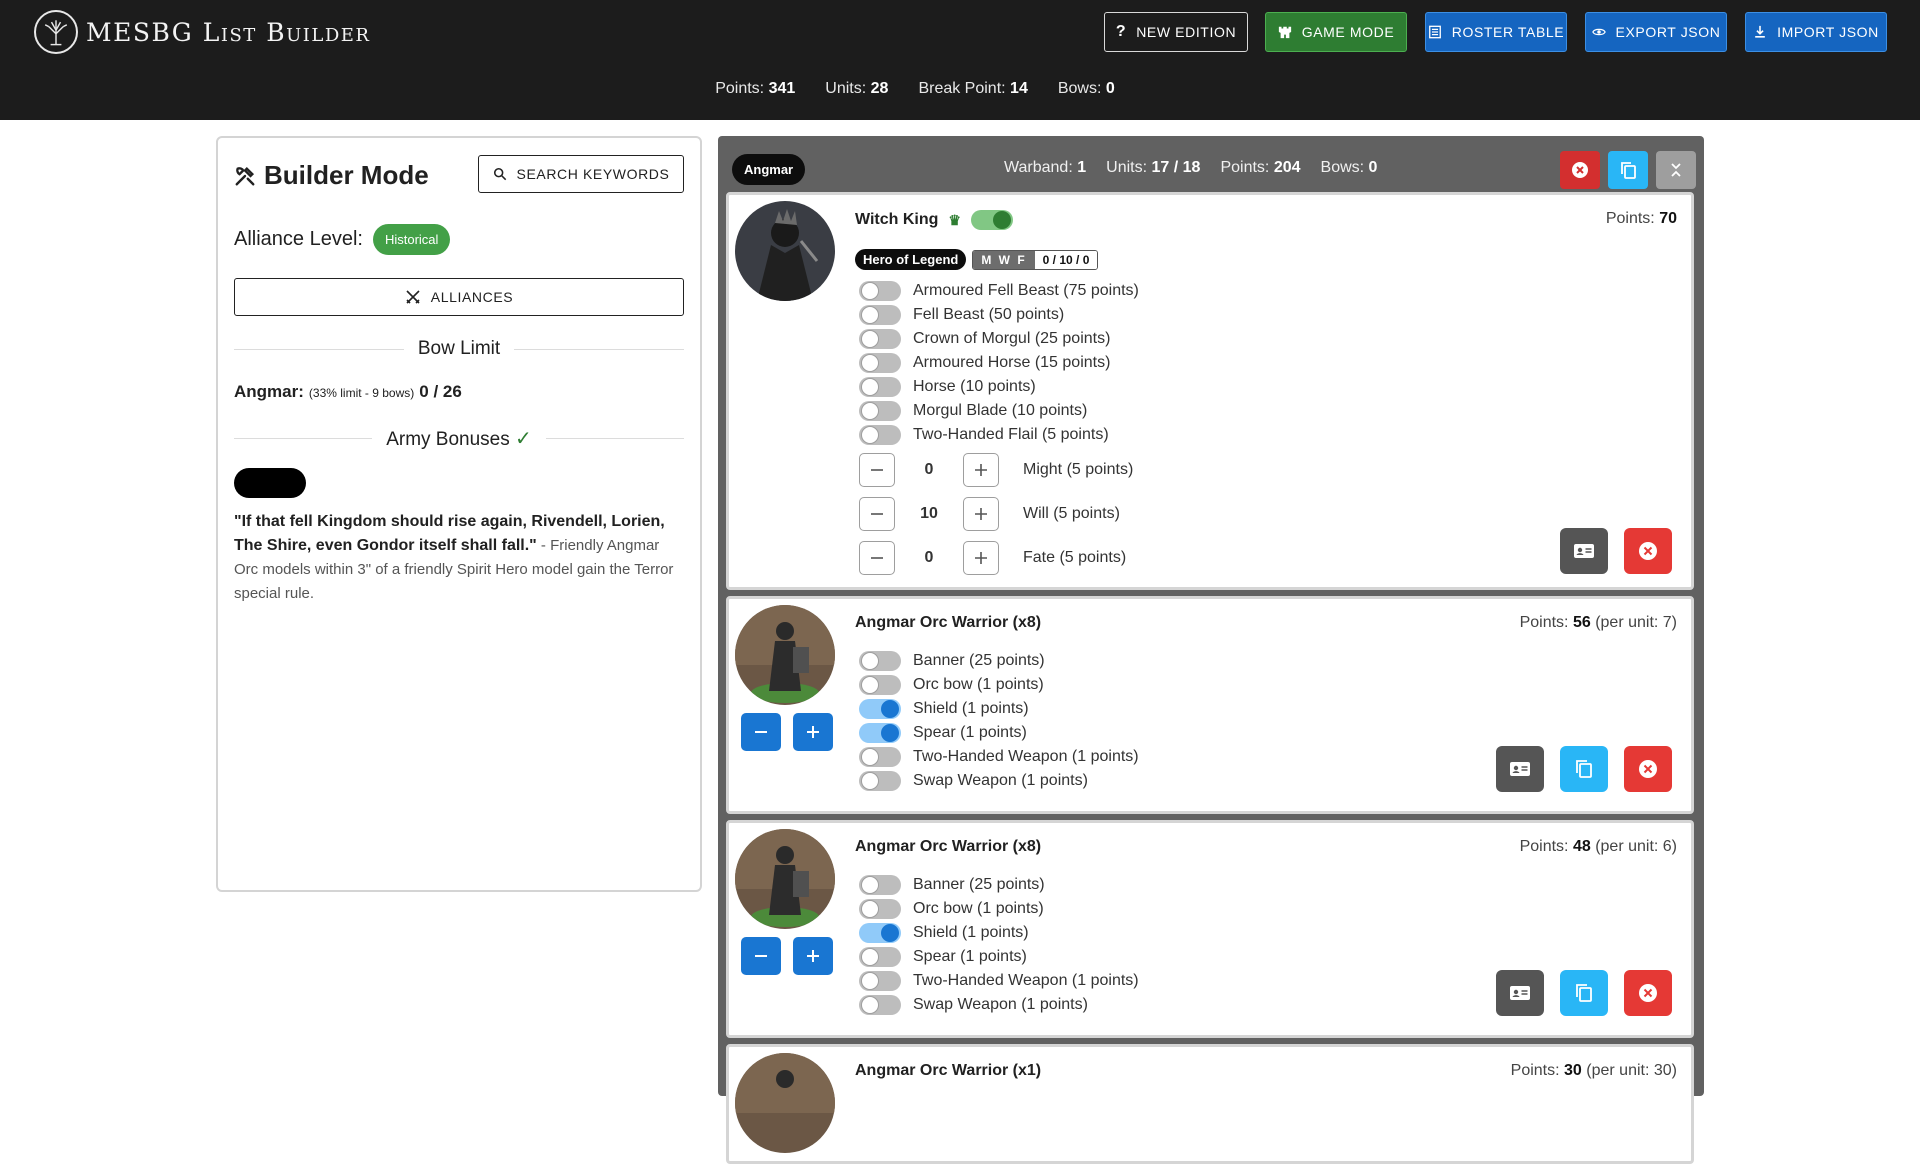 This screenshot has height=1164, width=1920. I want to click on search-keywords-button: Search Keywords, so click(581, 174).